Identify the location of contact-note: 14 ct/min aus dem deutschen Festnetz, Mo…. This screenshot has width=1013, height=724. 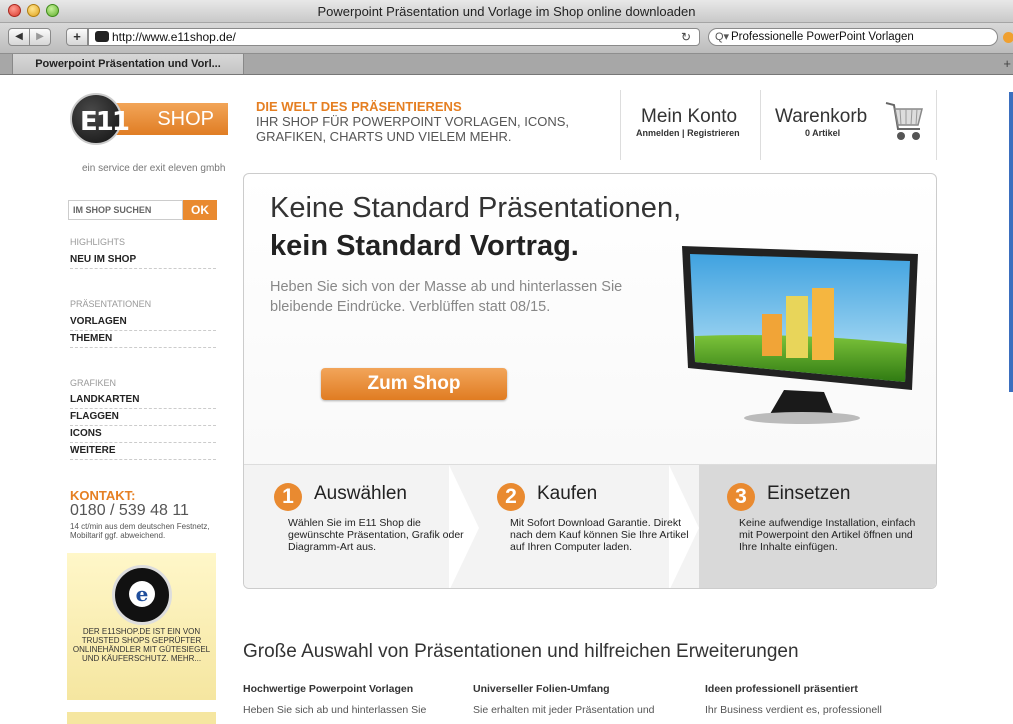
(140, 531).